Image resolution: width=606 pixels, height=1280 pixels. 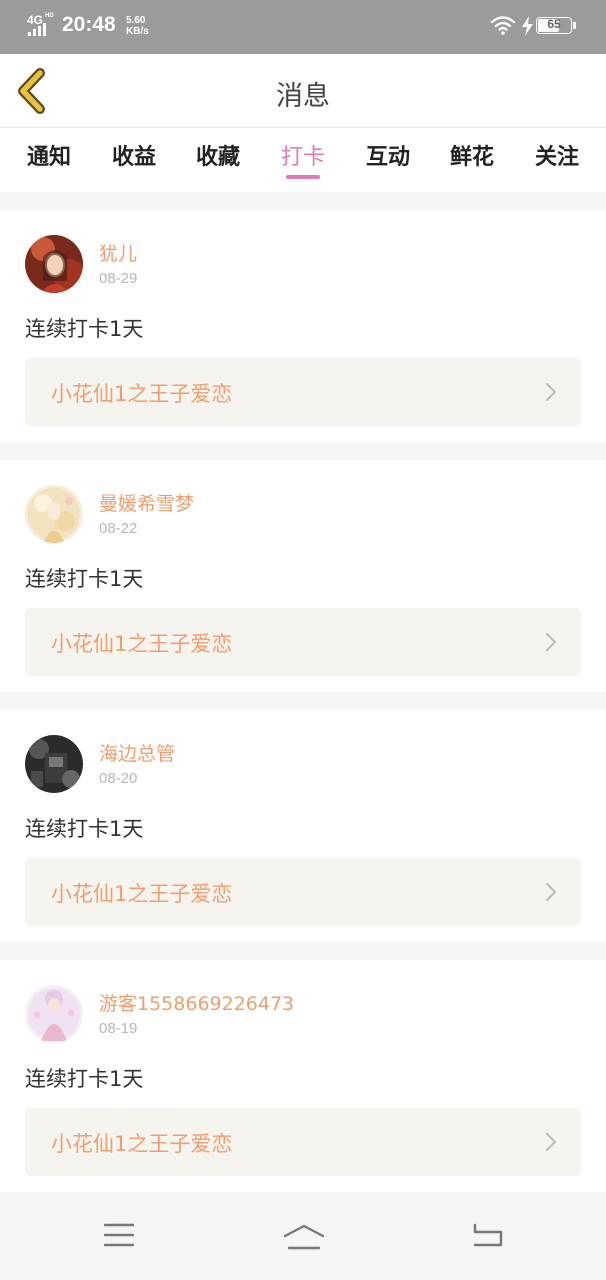 What do you see at coordinates (472, 155) in the screenshot?
I see `tab-flowers: 鲜花` at bounding box center [472, 155].